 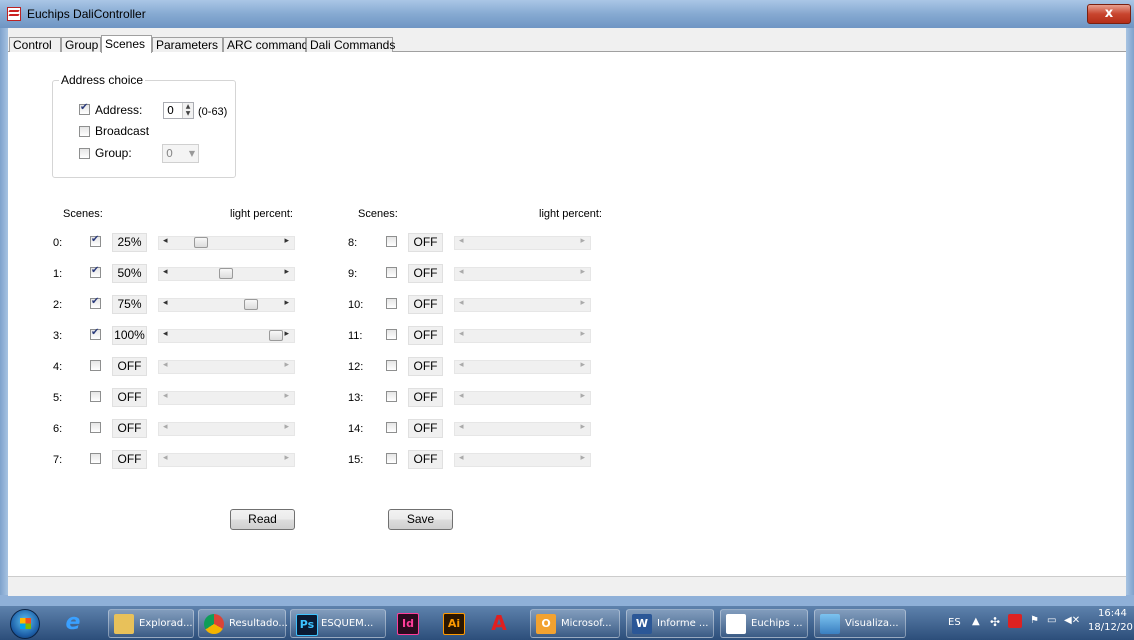 What do you see at coordinates (458, 623) in the screenshot?
I see `taskbar-button: Ai` at bounding box center [458, 623].